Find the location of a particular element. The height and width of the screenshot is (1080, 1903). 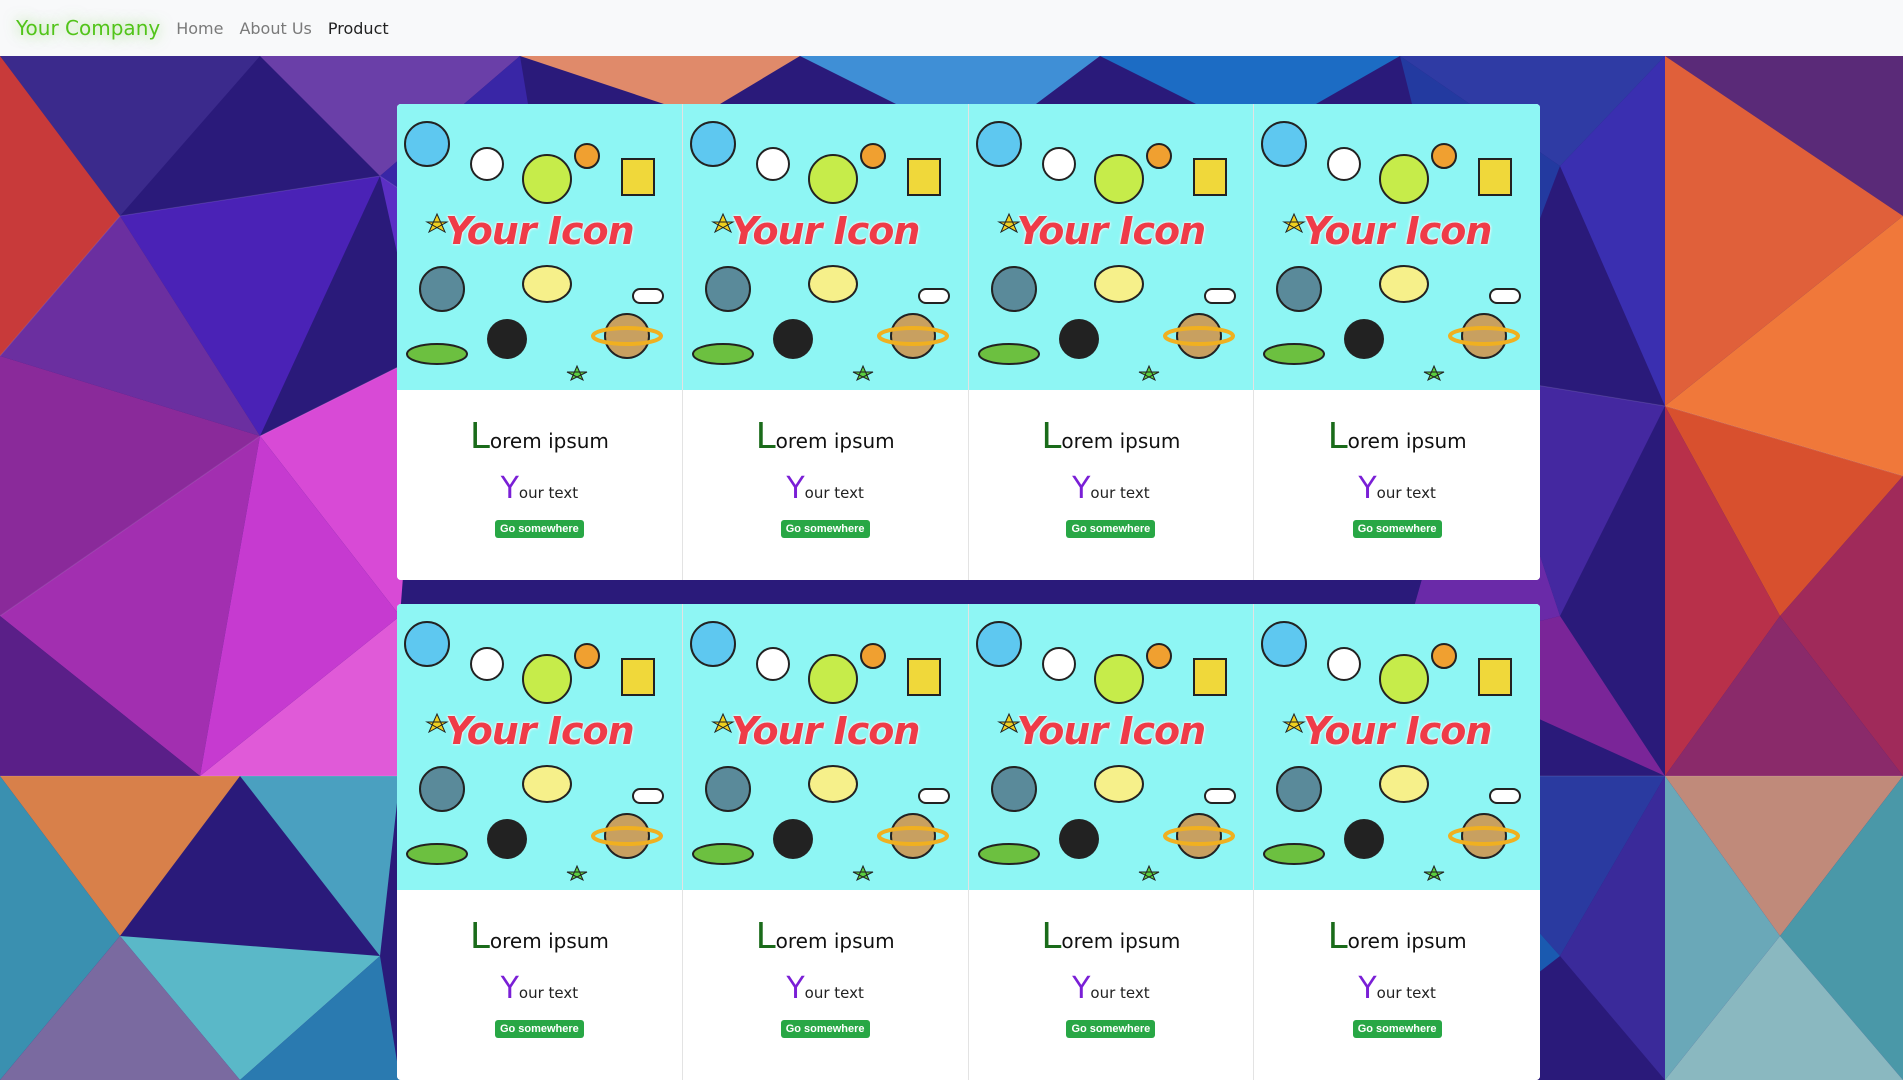

brand-link: Your Company is located at coordinates (88, 28).